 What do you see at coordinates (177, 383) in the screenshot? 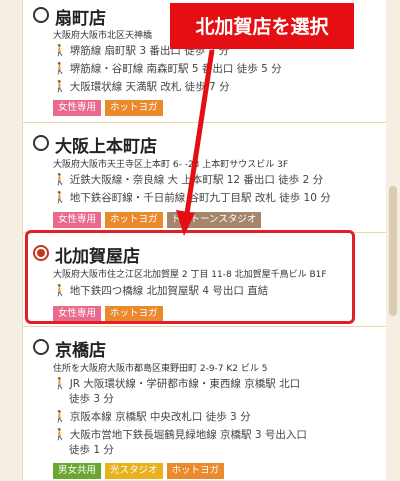
I see `route-line: 🚶 JR 大阪環状線・学研都市線・東西線 京橋駅 北口` at bounding box center [177, 383].